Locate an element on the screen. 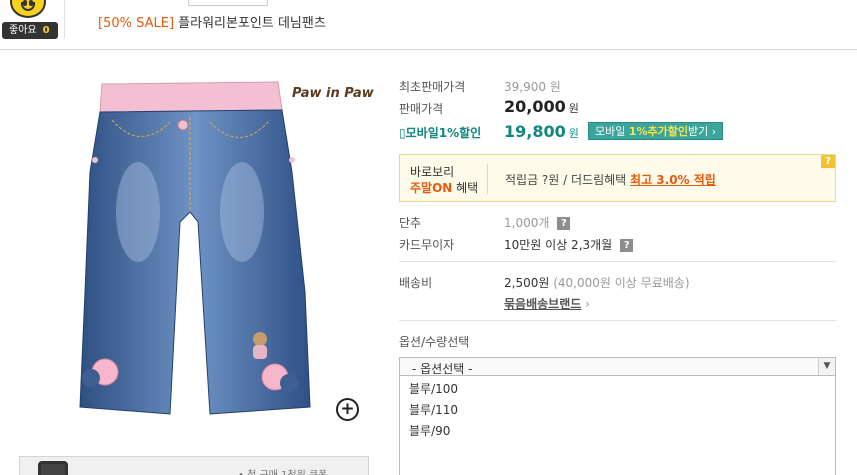  shipping-label: 배송비 is located at coordinates (416, 283).